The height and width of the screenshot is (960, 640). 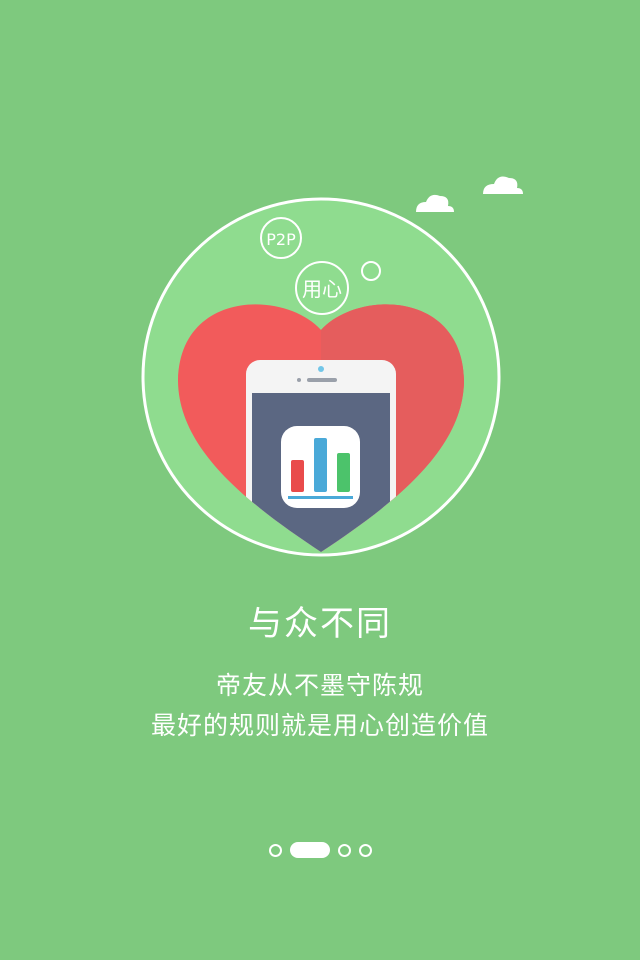 I want to click on badge-p2p-label: P2P, so click(x=281, y=239).